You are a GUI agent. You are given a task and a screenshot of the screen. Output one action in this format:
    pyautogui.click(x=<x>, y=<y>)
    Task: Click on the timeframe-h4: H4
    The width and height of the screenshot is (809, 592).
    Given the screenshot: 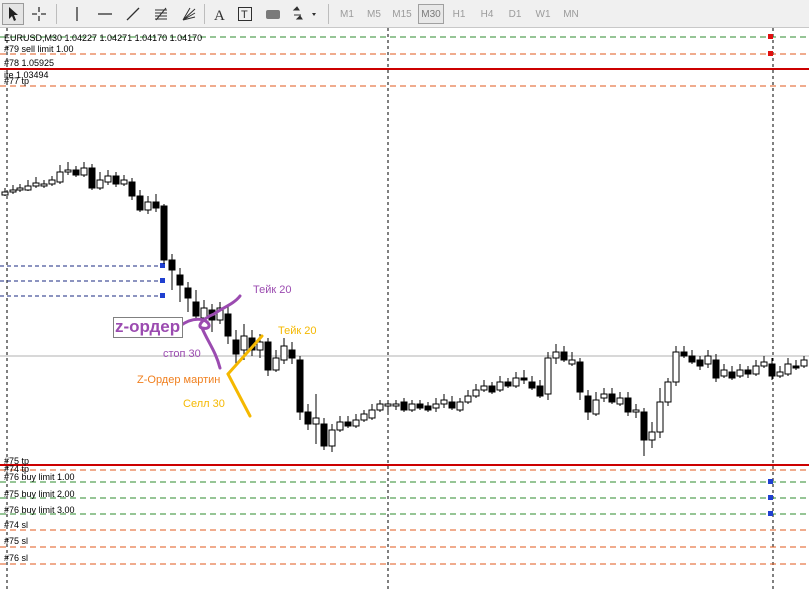 What is the action you would take?
    pyautogui.click(x=487, y=14)
    